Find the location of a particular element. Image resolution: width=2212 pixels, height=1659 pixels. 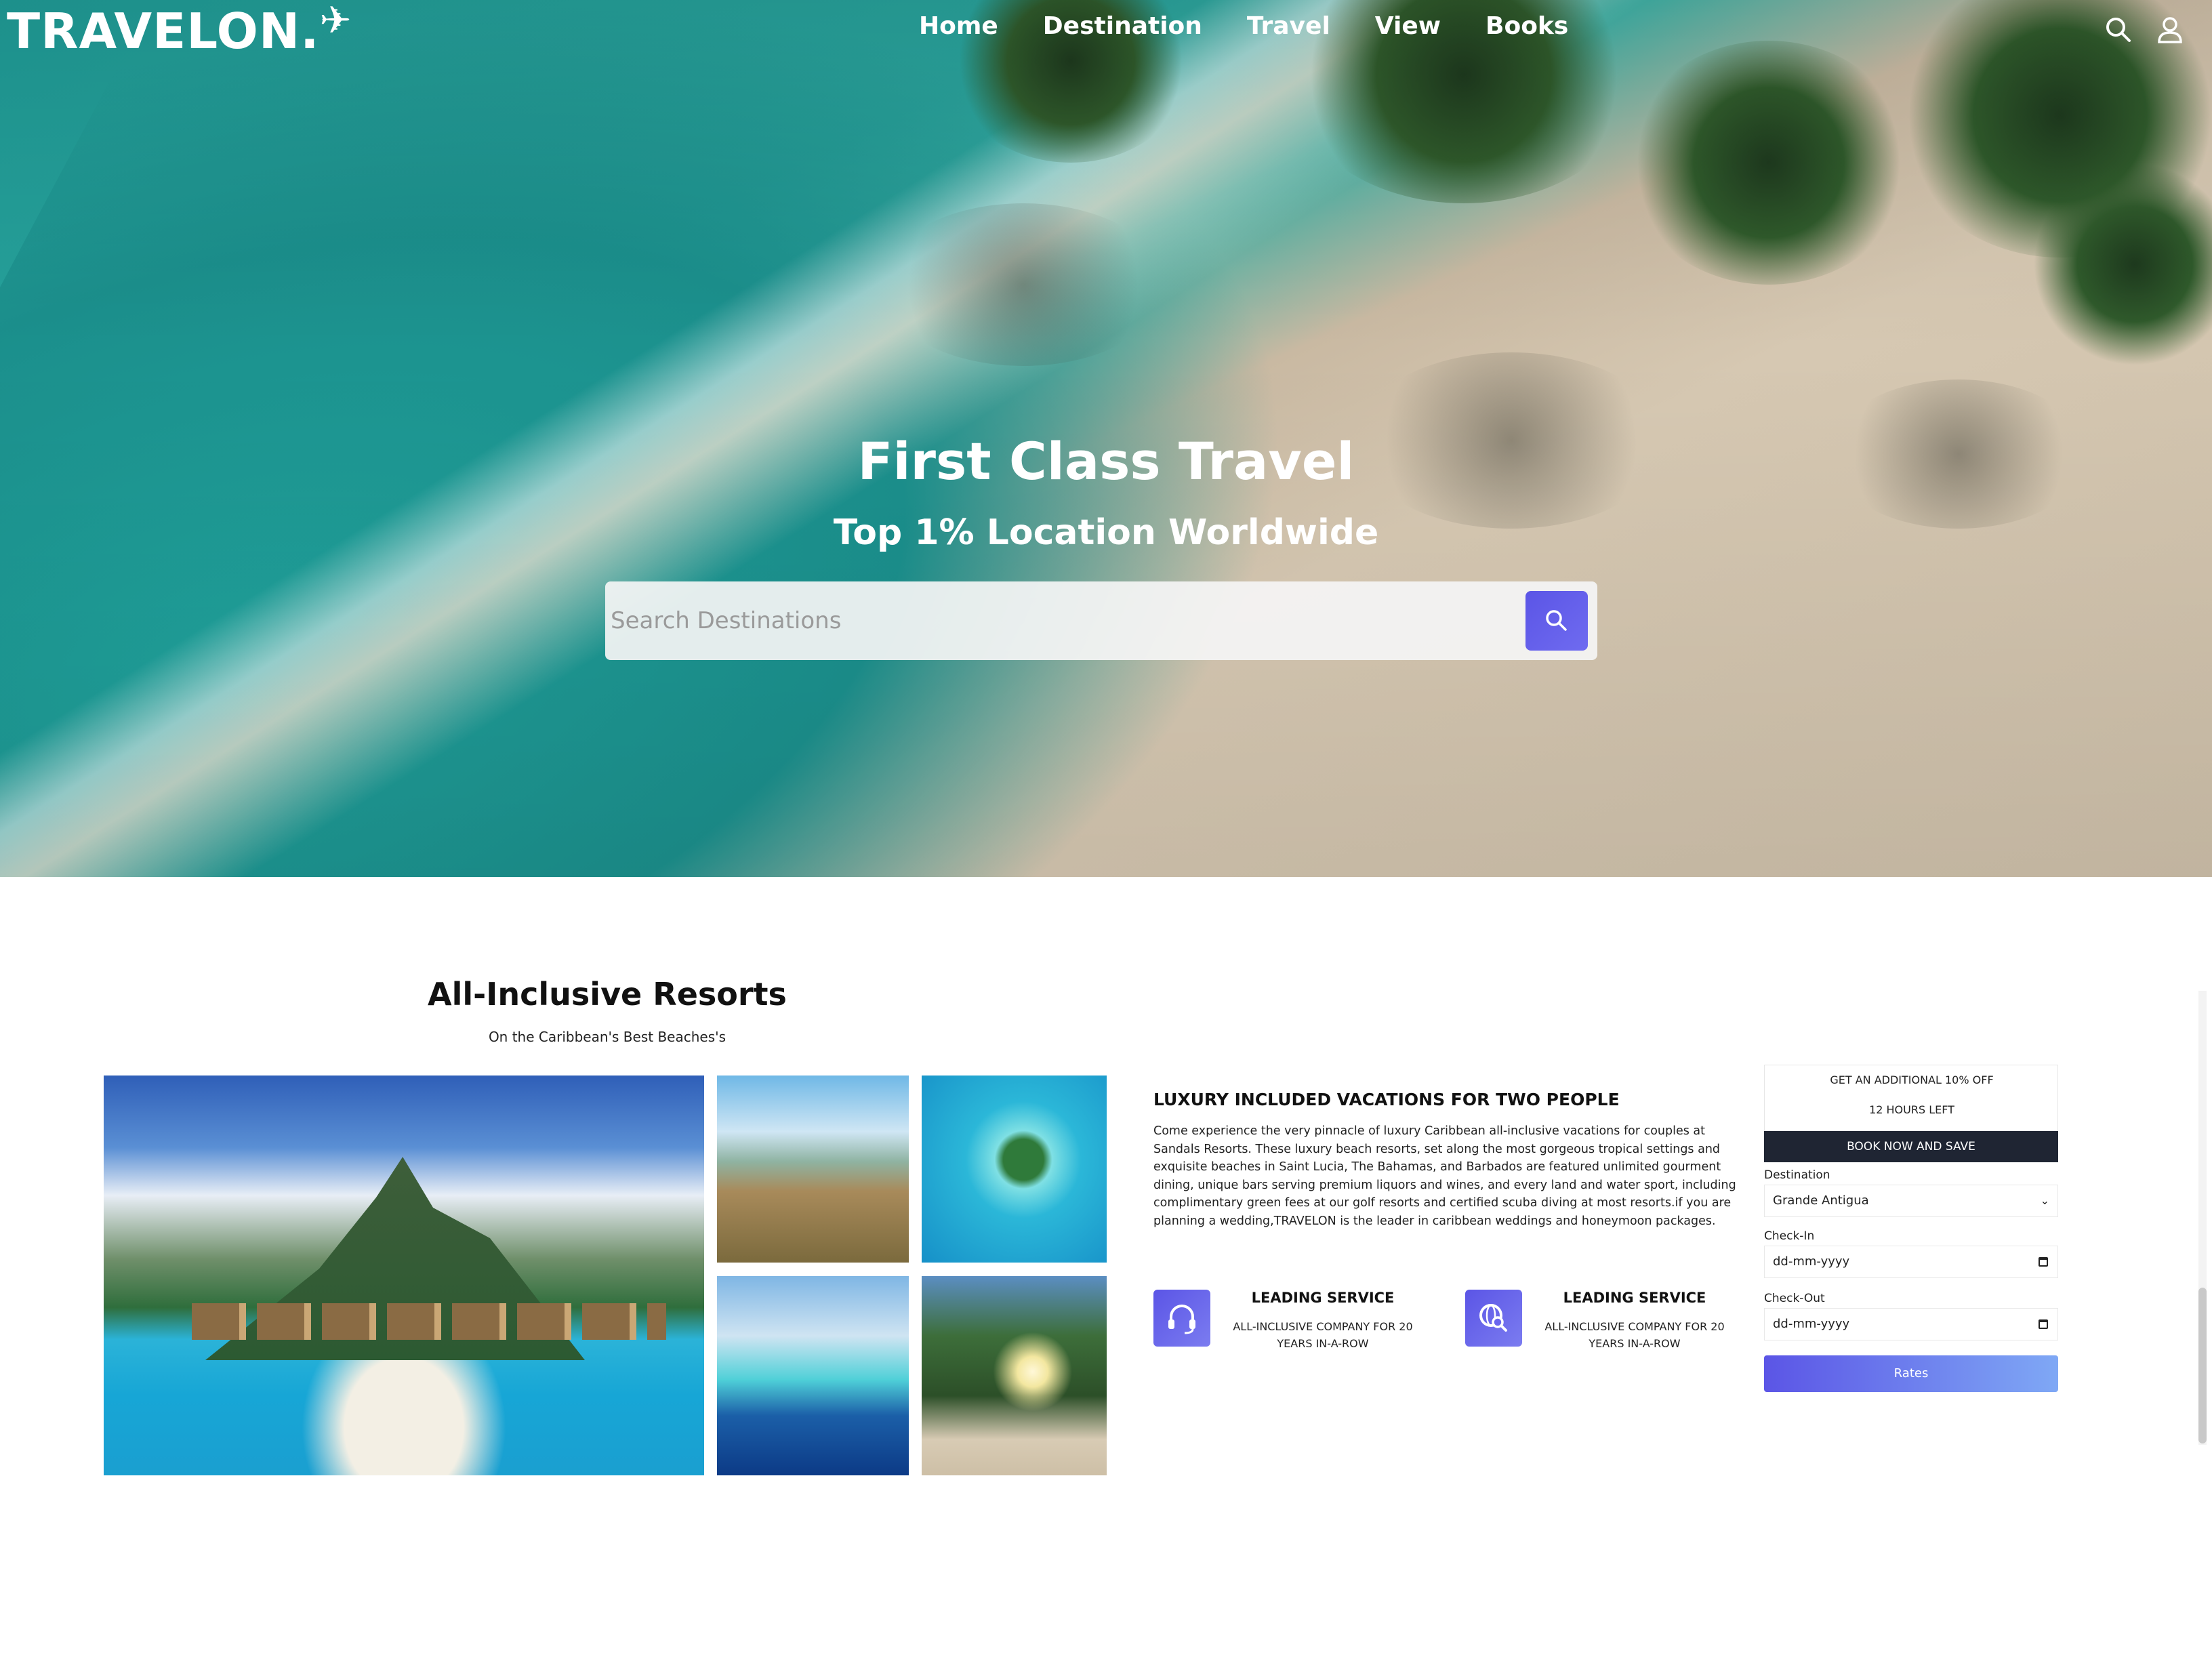

offer-card: GET AN ADDITIONAL 10% OFF 12 HOURS LEFT is located at coordinates (1911, 1098).